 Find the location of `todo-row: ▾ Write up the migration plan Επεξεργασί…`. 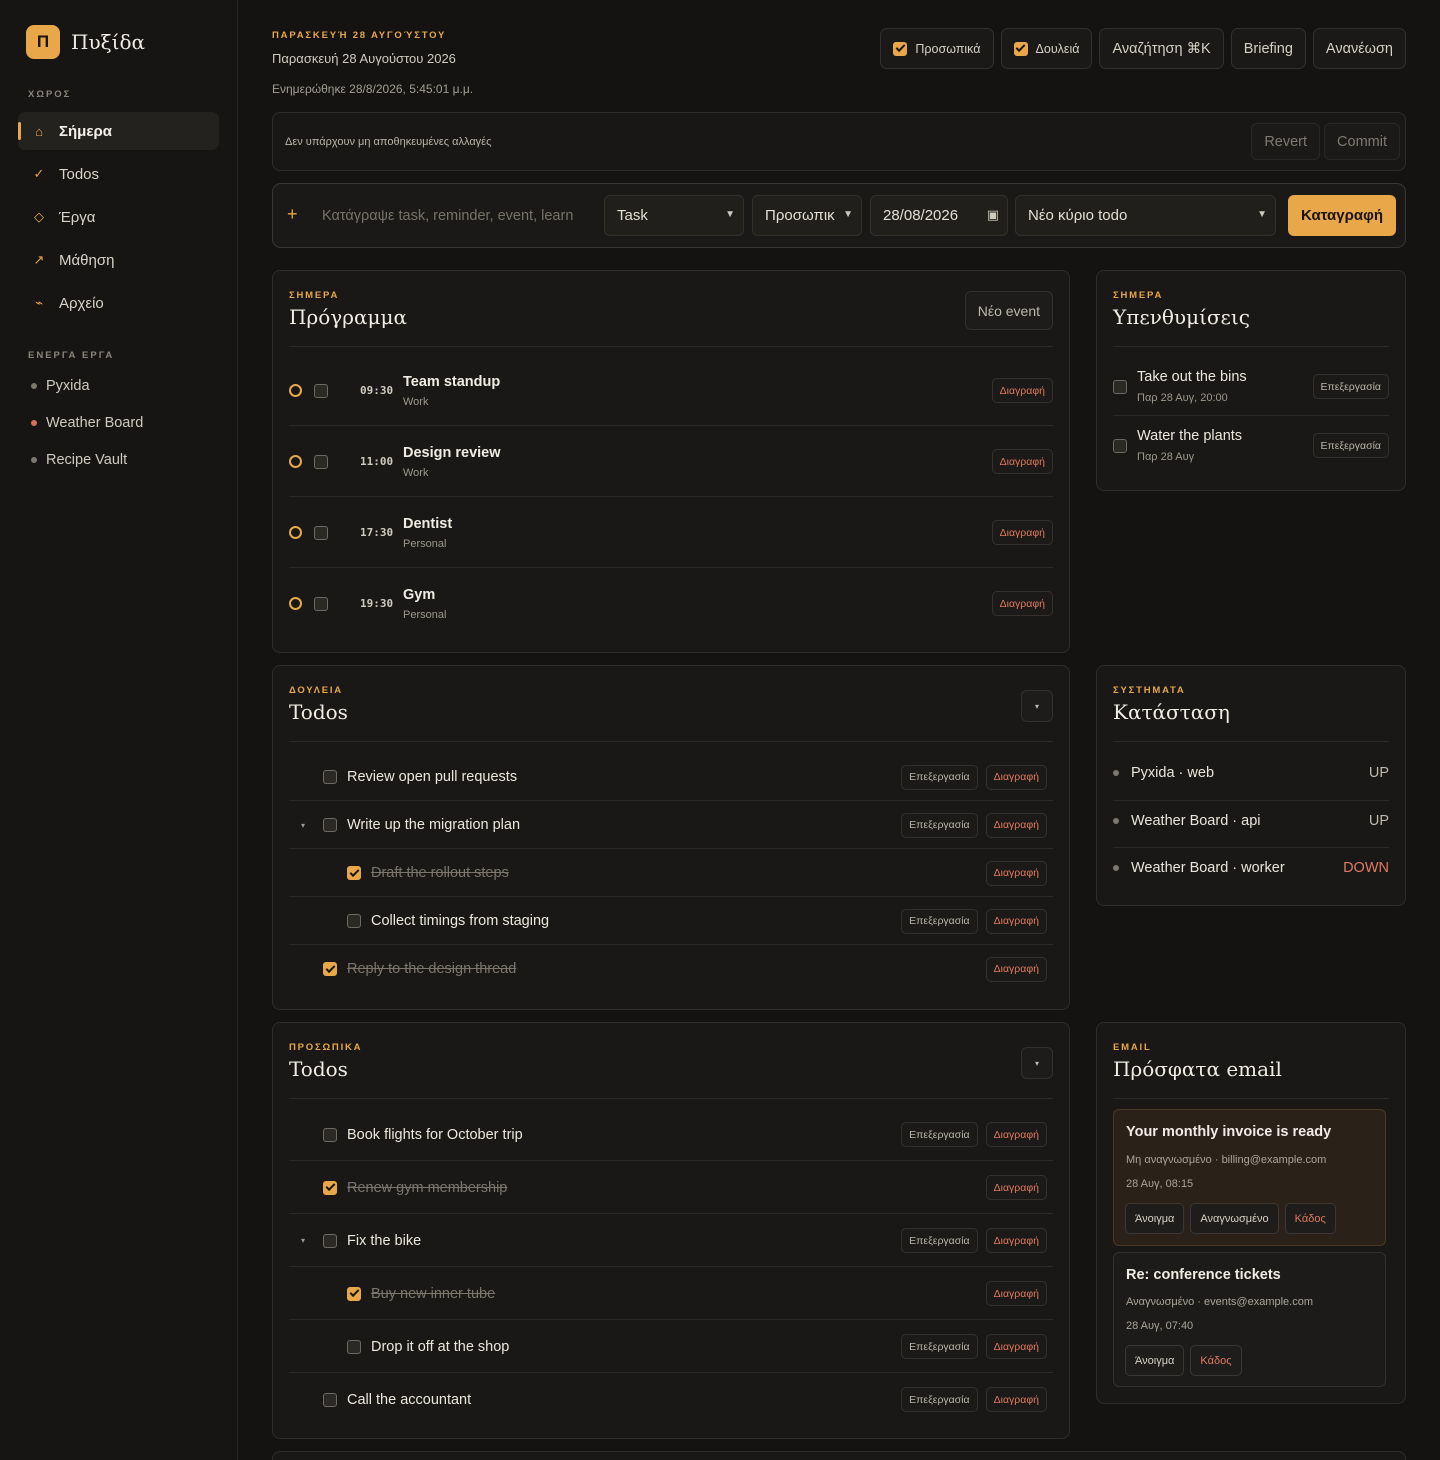

todo-row: ▾ Write up the migration plan Επεξεργασί… is located at coordinates (671, 825).